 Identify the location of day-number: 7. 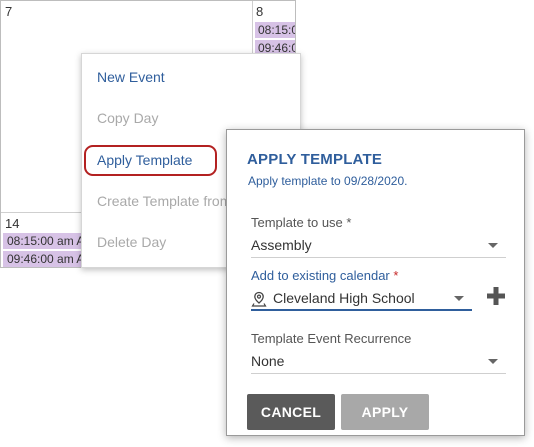
(9, 11).